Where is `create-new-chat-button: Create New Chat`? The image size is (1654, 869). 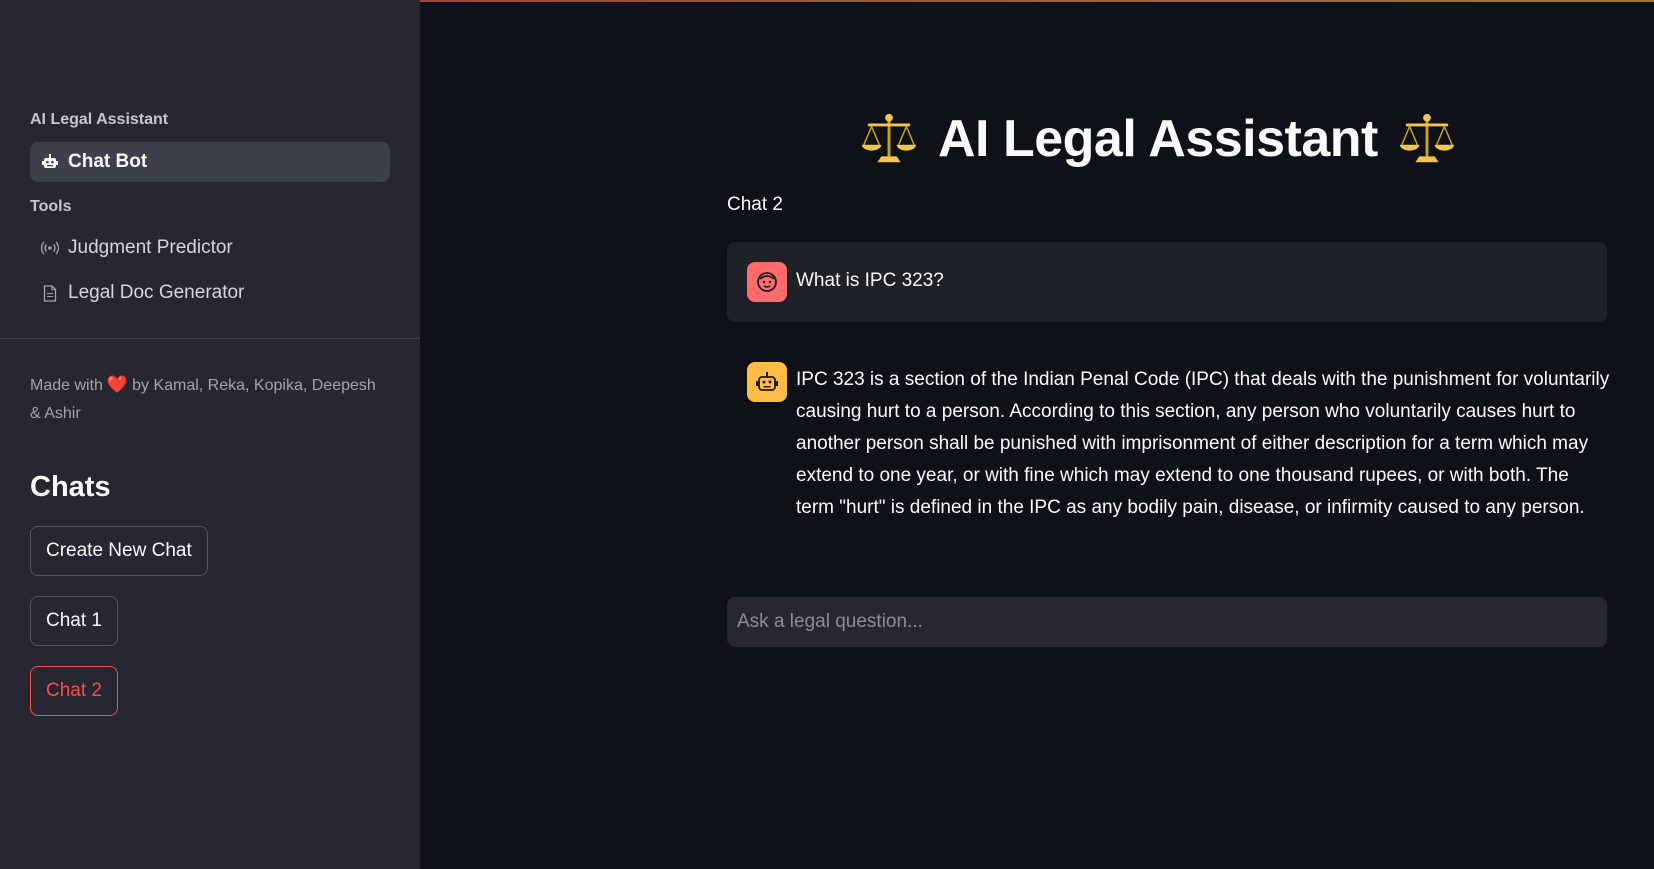 create-new-chat-button: Create New Chat is located at coordinates (119, 551).